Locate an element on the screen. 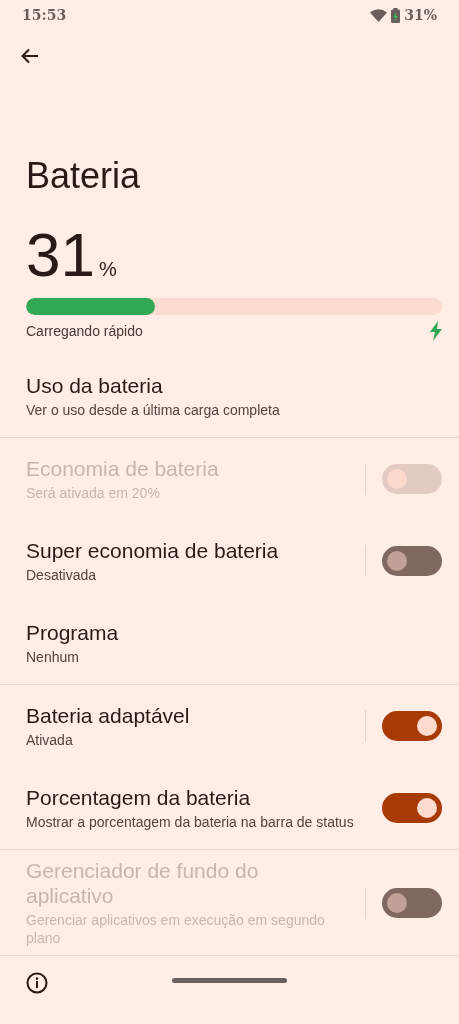 This screenshot has width=459, height=1024. setting-title: Porcentagem da bateria is located at coordinates (139, 797).